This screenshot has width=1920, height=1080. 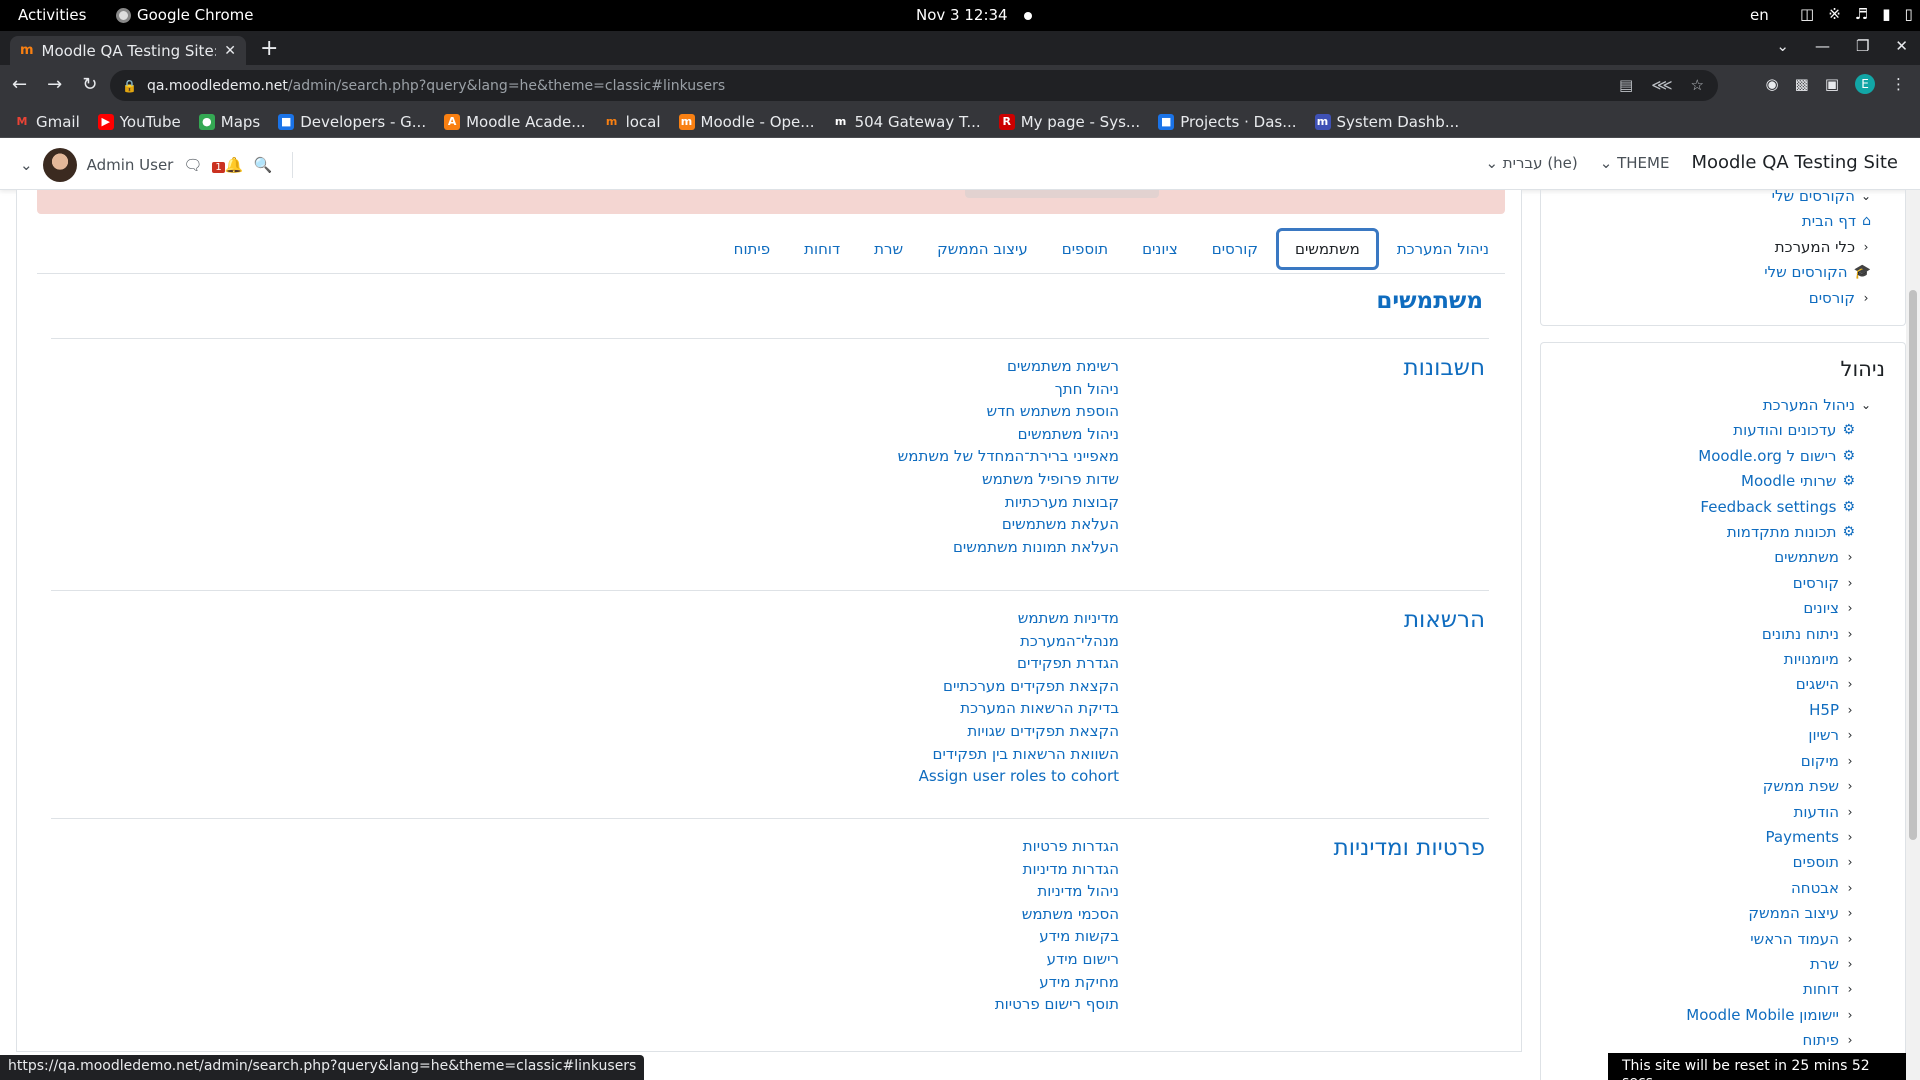 What do you see at coordinates (1019, 776) in the screenshot?
I see `admin-link: Assign user roles to cohort` at bounding box center [1019, 776].